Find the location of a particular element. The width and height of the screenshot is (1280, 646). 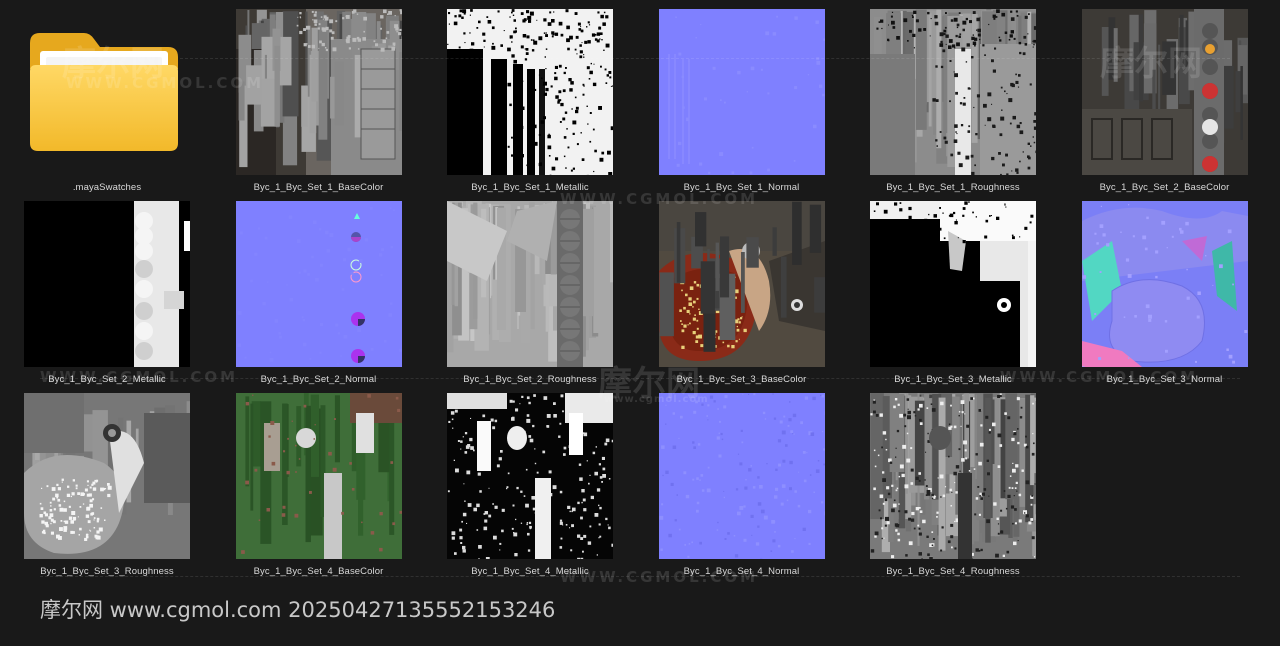

footer-watermark: 摩尔网 www.cgmol.com 20250427135552153246 is located at coordinates (298, 610).